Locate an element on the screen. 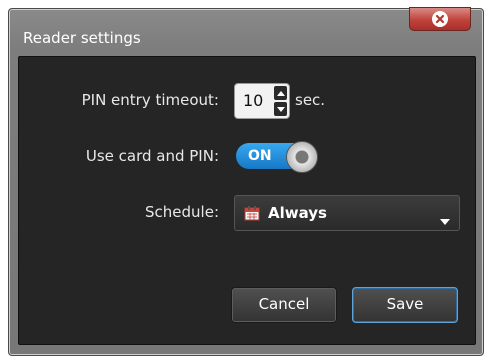  increment-button is located at coordinates (280, 93).